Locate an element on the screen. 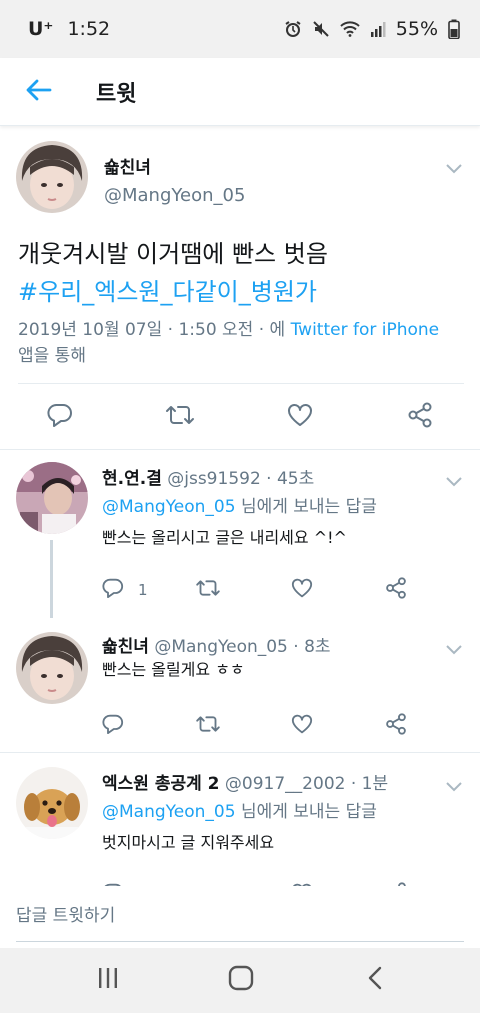 The height and width of the screenshot is (1013, 480). system-back-button is located at coordinates (375, 980).